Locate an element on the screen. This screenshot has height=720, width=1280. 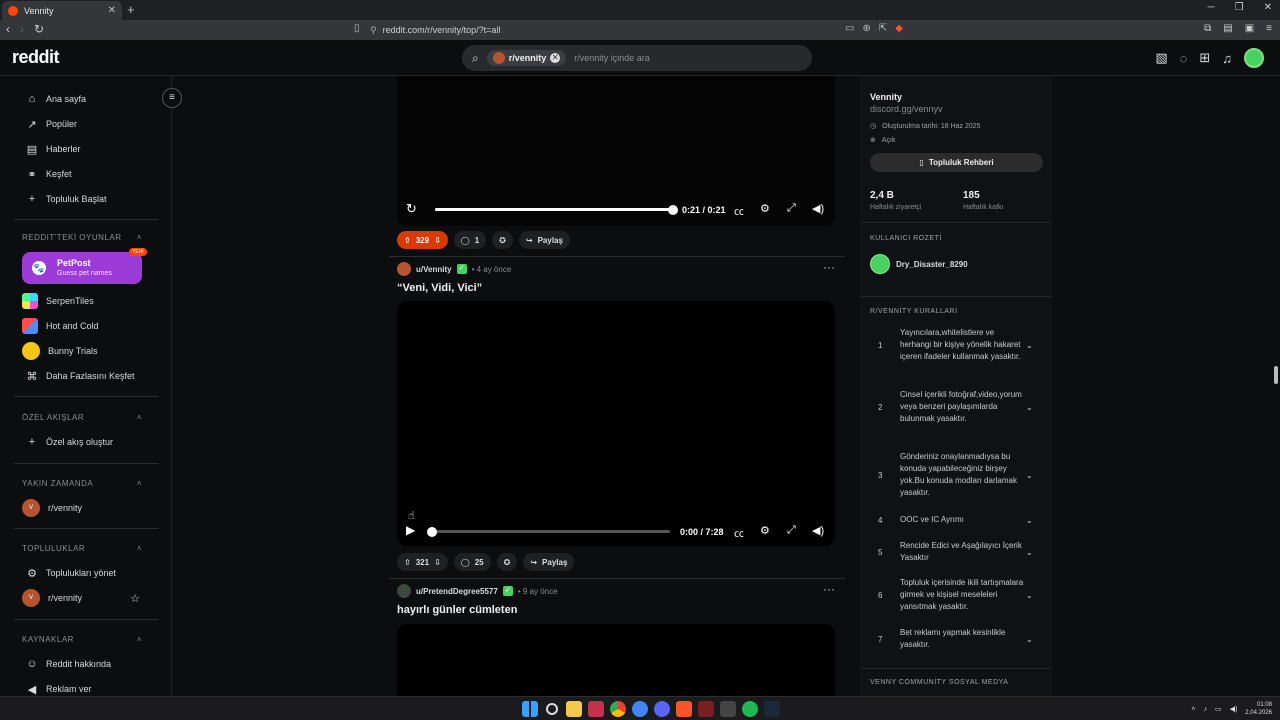
sidebar-item-advertise: ◀ Reklam ver is located at coordinates (59, 689).